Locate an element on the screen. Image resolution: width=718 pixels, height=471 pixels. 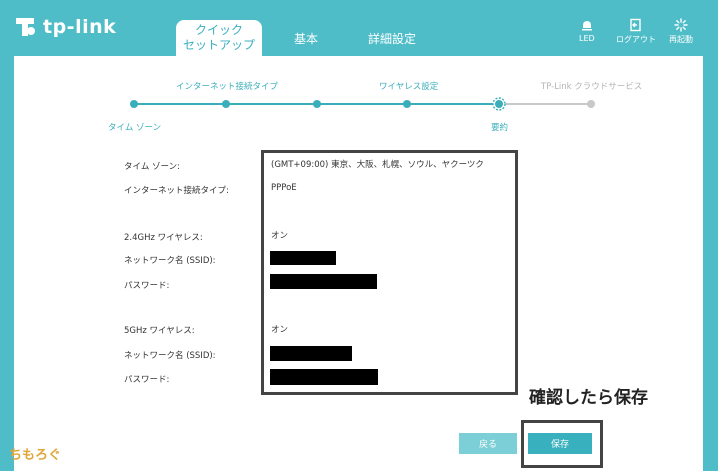
reboot-label: 再起動 is located at coordinates (681, 39).